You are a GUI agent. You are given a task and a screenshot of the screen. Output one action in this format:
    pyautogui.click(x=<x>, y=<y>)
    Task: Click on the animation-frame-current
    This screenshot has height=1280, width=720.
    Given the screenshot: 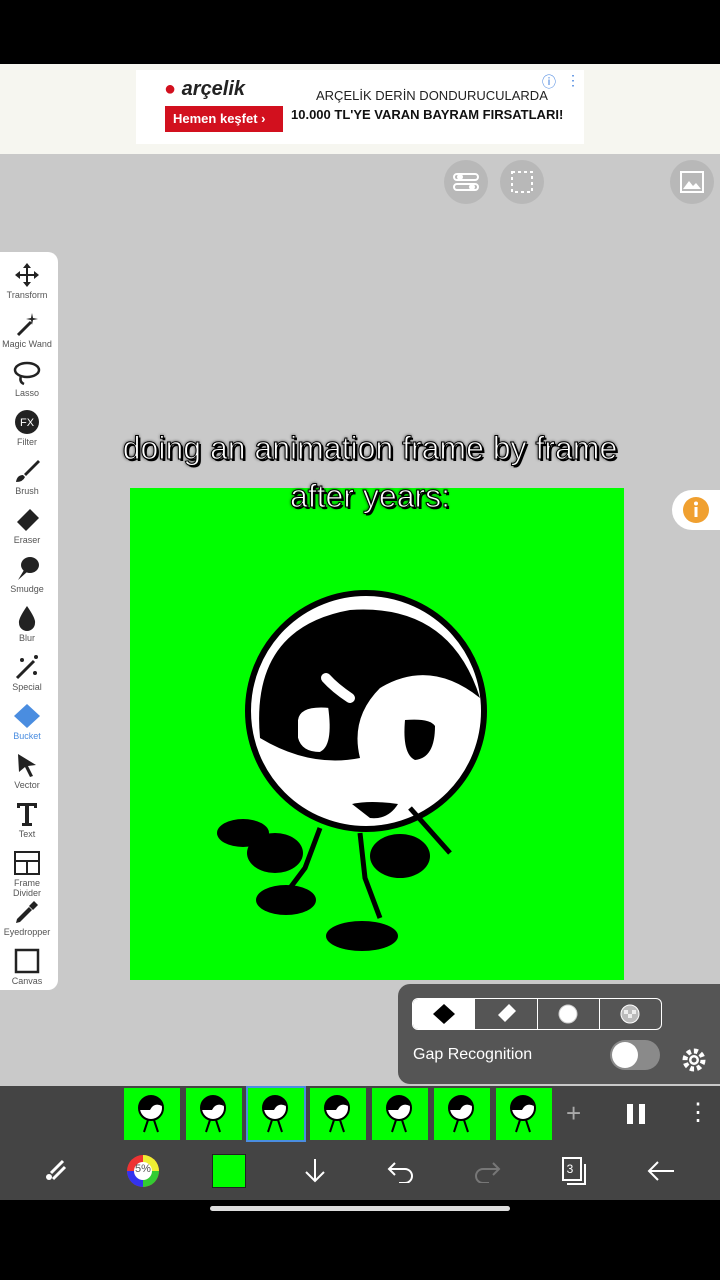 What is the action you would take?
    pyautogui.click(x=276, y=1114)
    